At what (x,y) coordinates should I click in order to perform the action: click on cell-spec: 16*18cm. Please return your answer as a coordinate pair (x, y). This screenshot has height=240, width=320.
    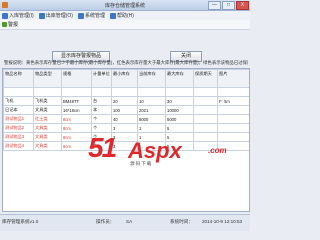
    Looking at the image, I should click on (76, 110).